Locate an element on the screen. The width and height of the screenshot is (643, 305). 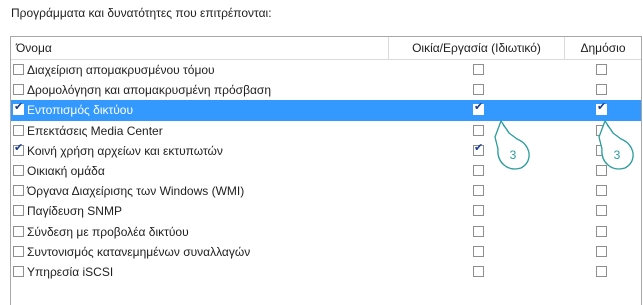
callout-public: 3 is located at coordinates (617, 145).